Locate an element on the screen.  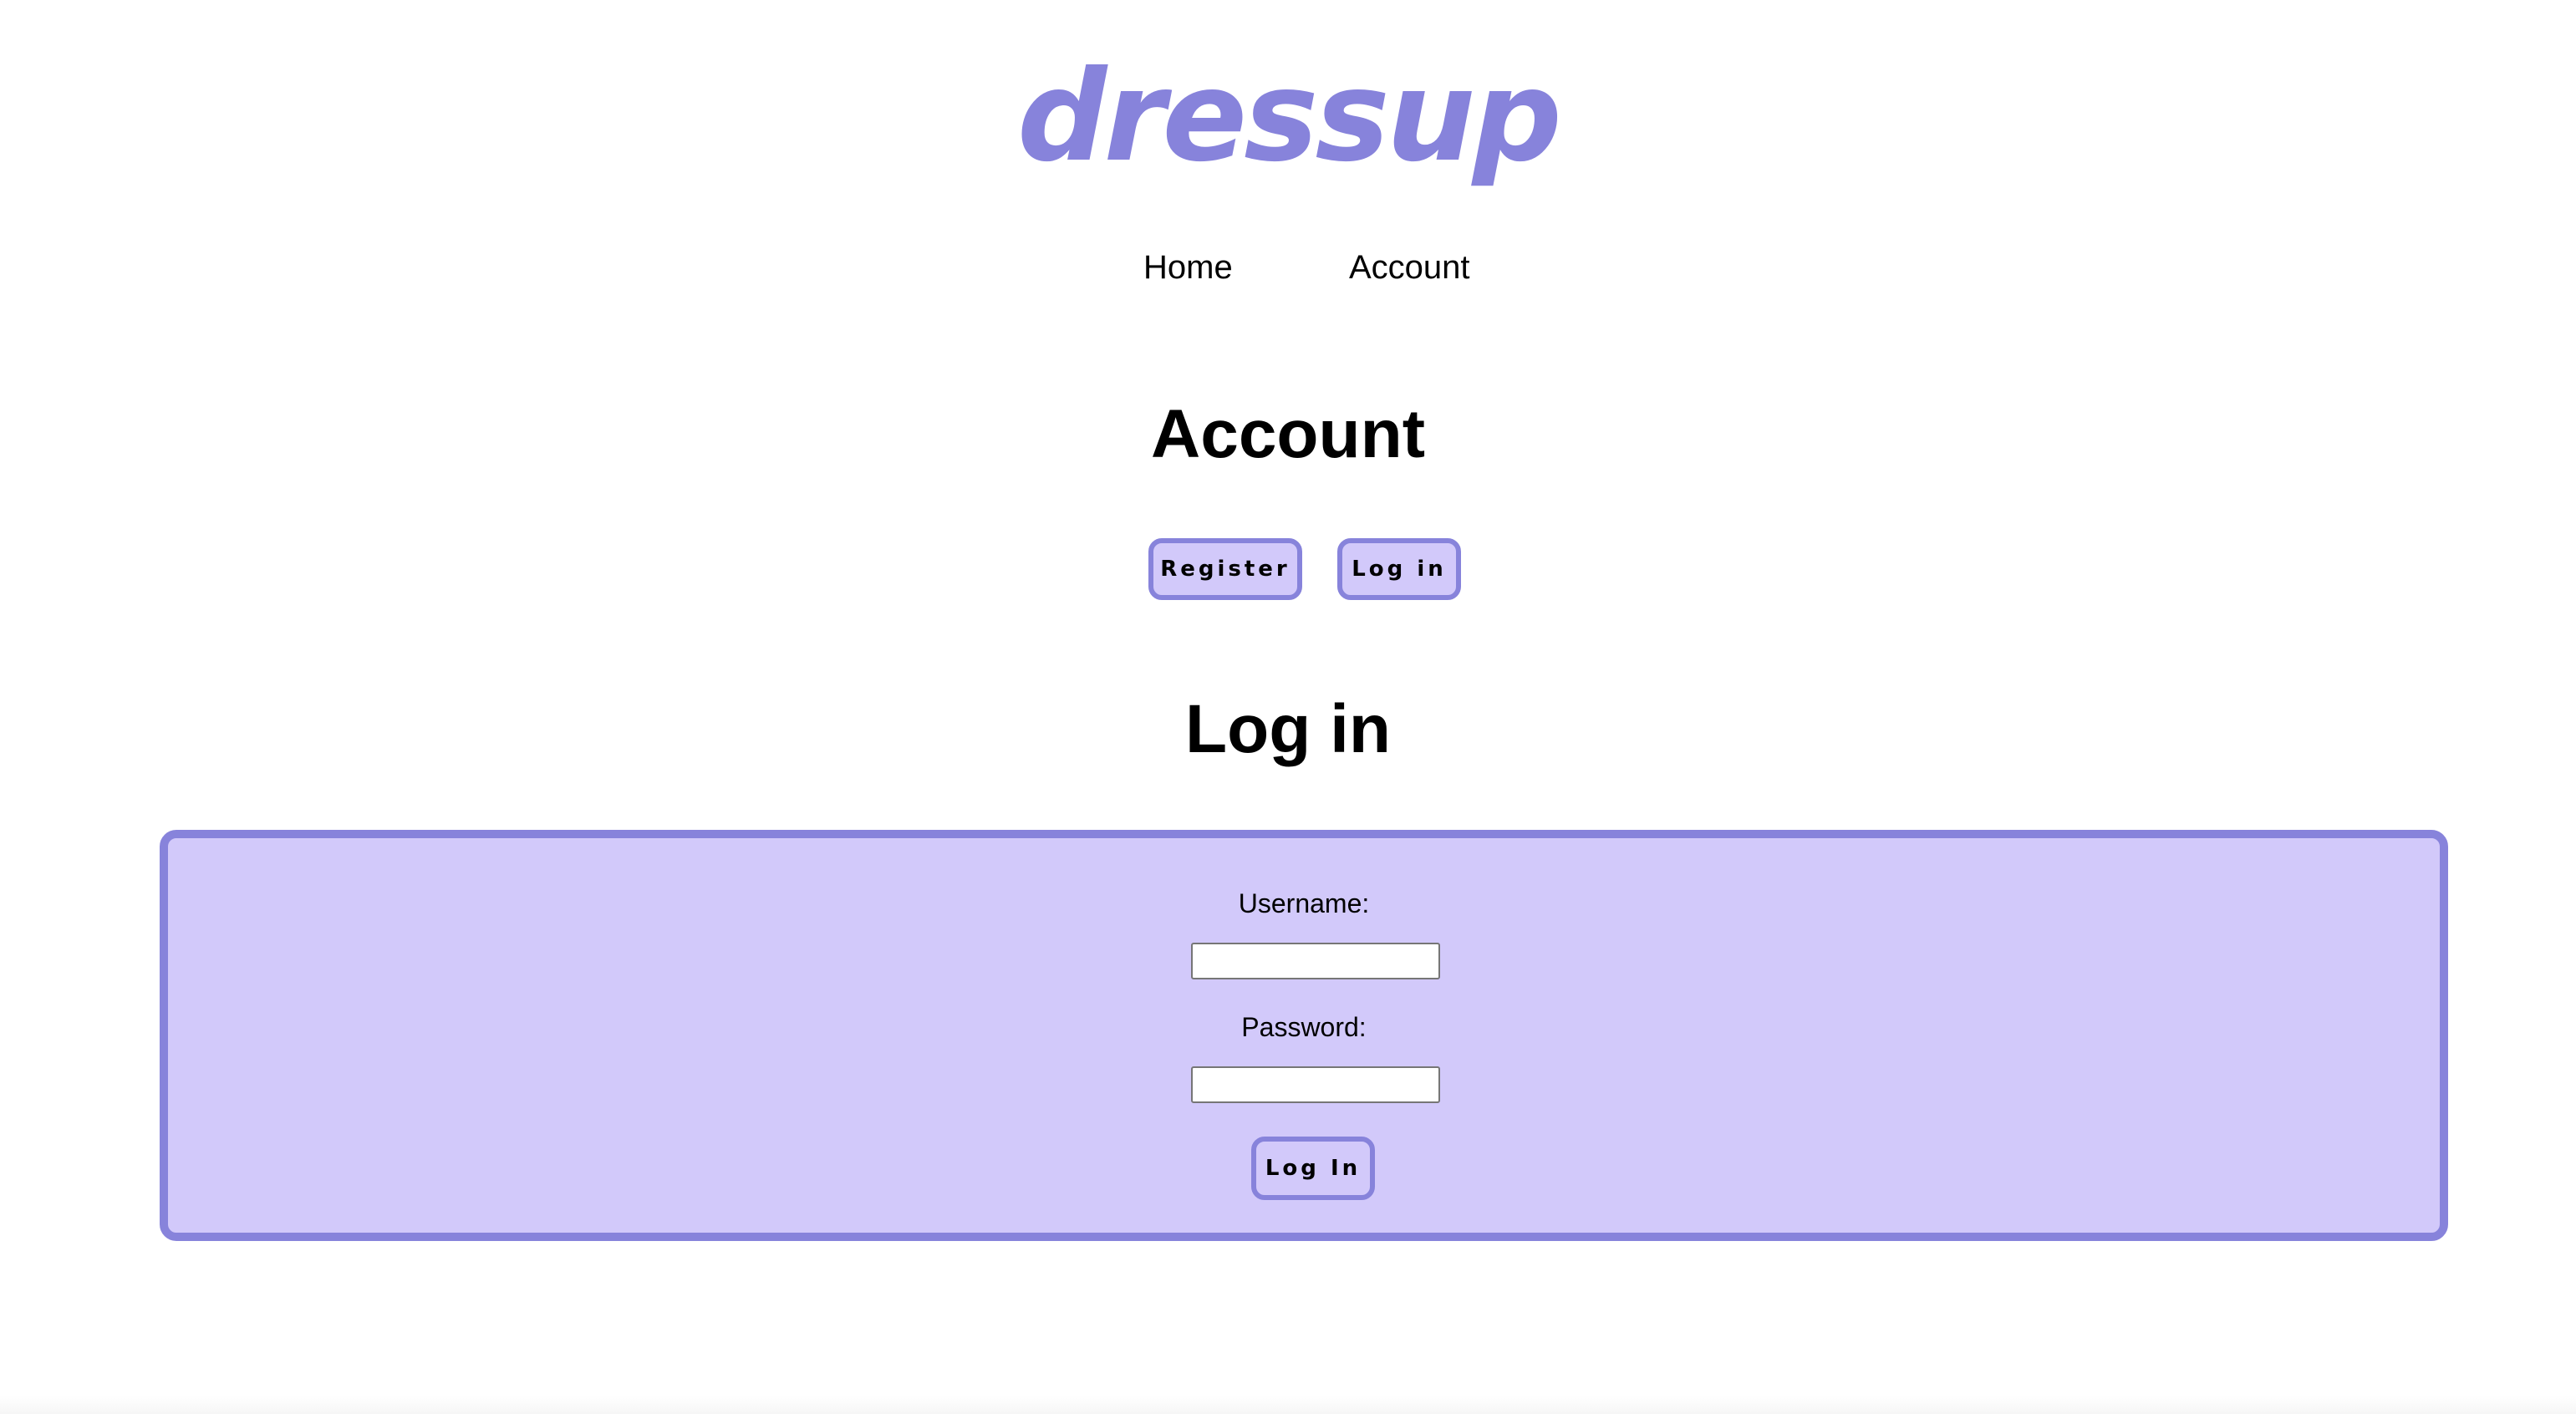
account-heading: Account is located at coordinates (1288, 434).